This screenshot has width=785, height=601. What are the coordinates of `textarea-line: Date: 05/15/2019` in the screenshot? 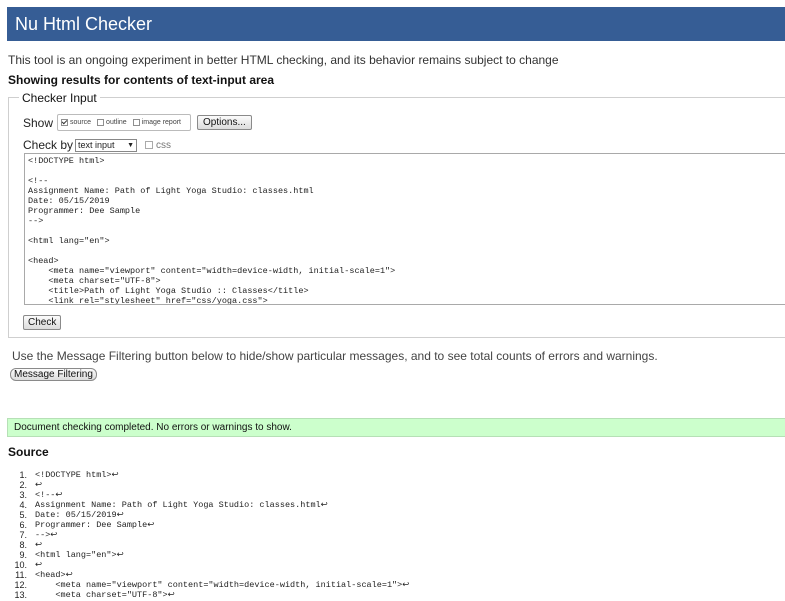 It's located at (69, 201).